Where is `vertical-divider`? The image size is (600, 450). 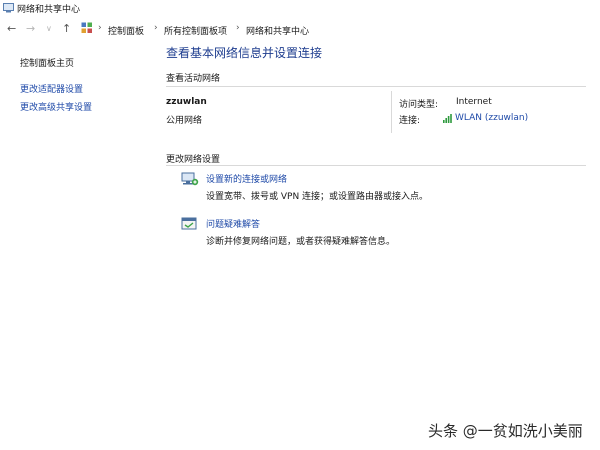 vertical-divider is located at coordinates (391, 112).